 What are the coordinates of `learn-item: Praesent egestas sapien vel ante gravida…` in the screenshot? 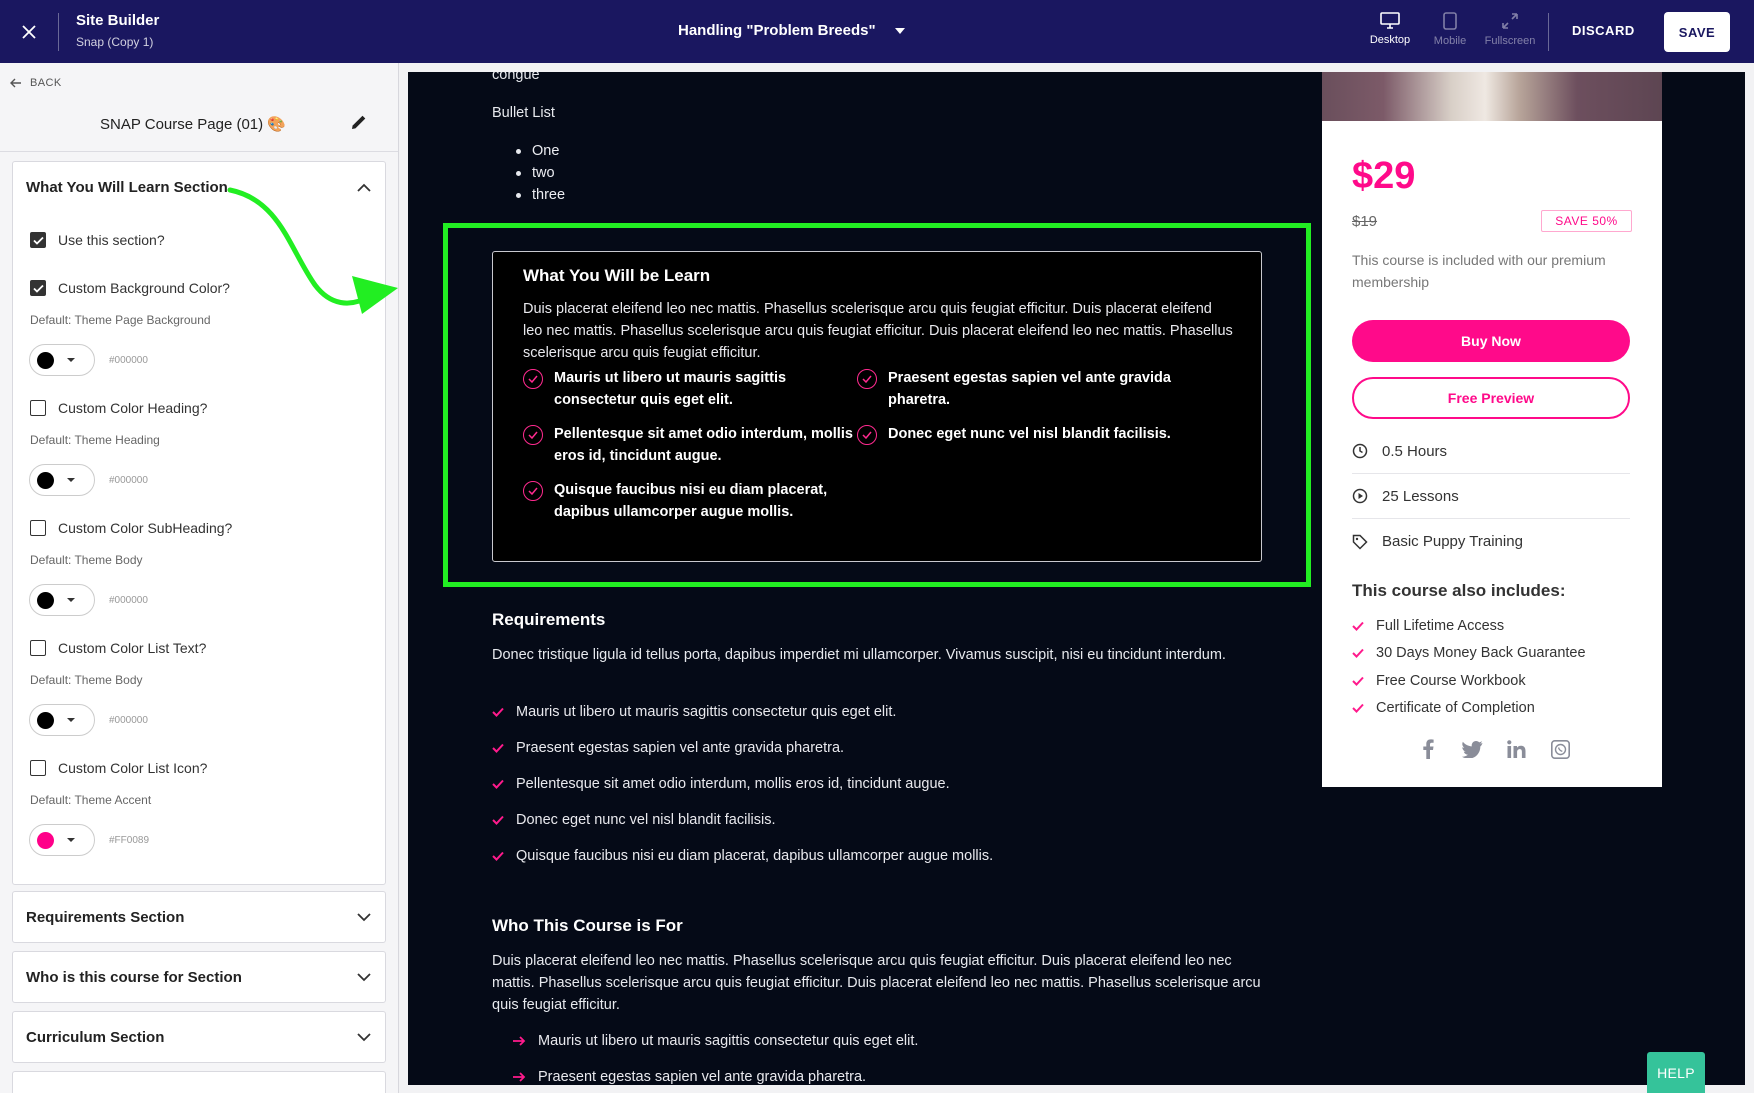 It's located at (1027, 389).